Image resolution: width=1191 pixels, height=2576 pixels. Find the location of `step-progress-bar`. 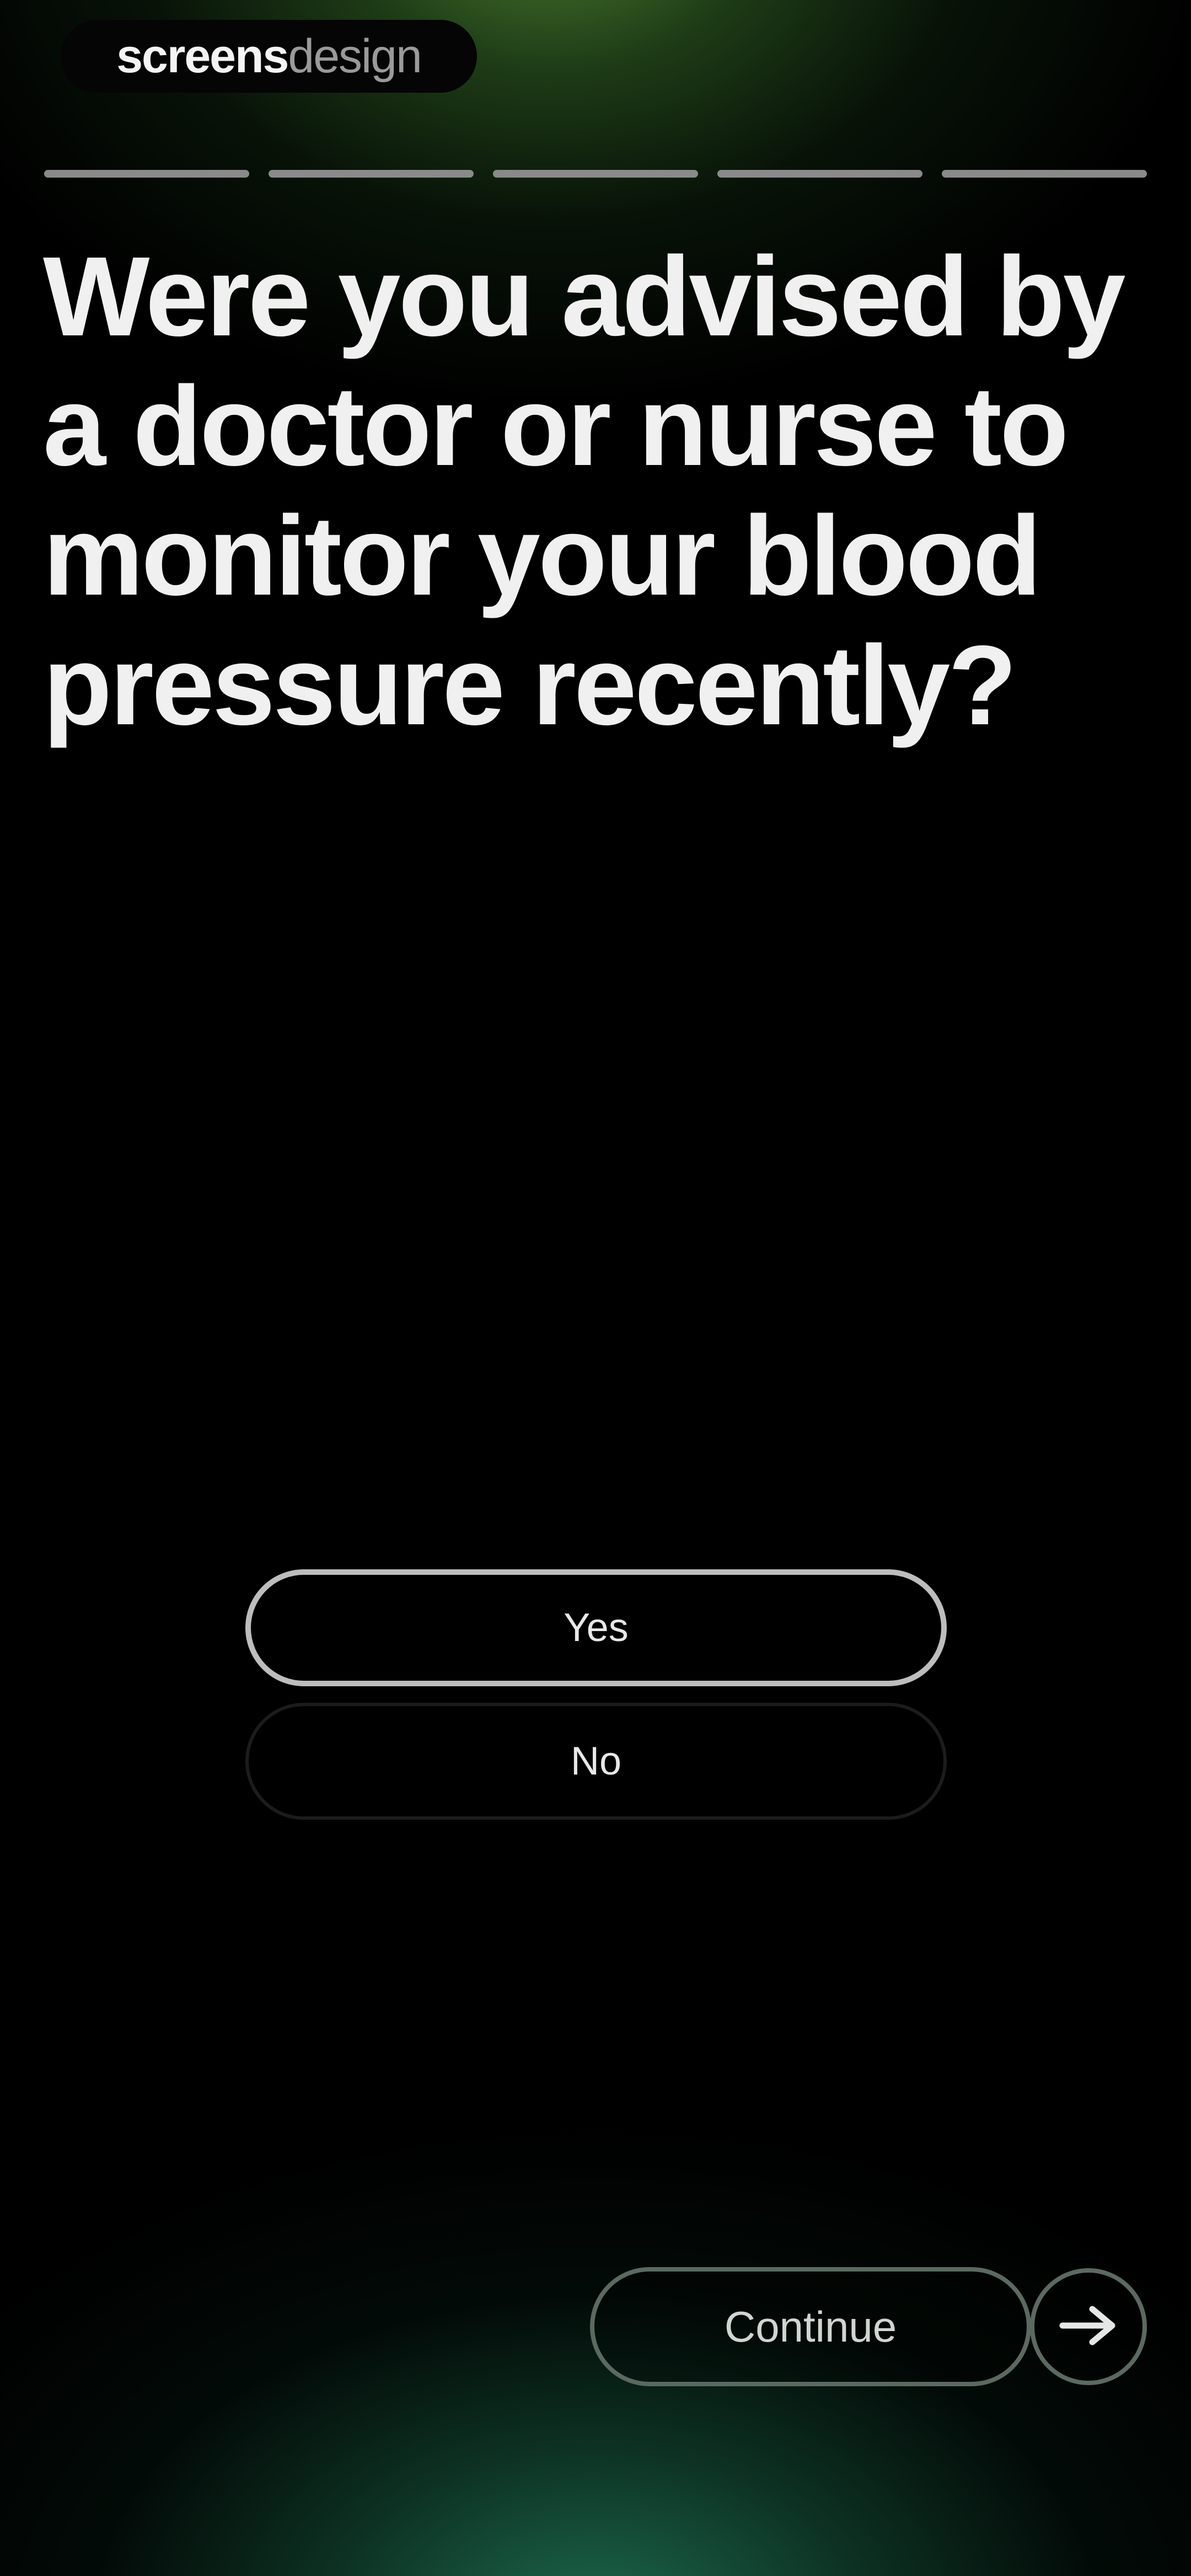

step-progress-bar is located at coordinates (595, 174).